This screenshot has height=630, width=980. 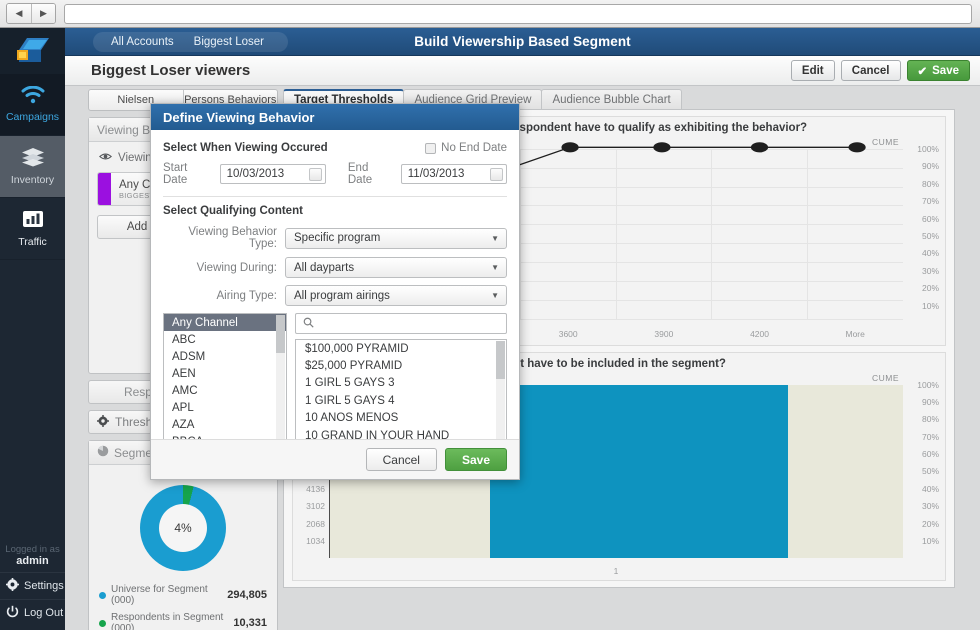 What do you see at coordinates (12, 613) in the screenshot?
I see `power-icon` at bounding box center [12, 613].